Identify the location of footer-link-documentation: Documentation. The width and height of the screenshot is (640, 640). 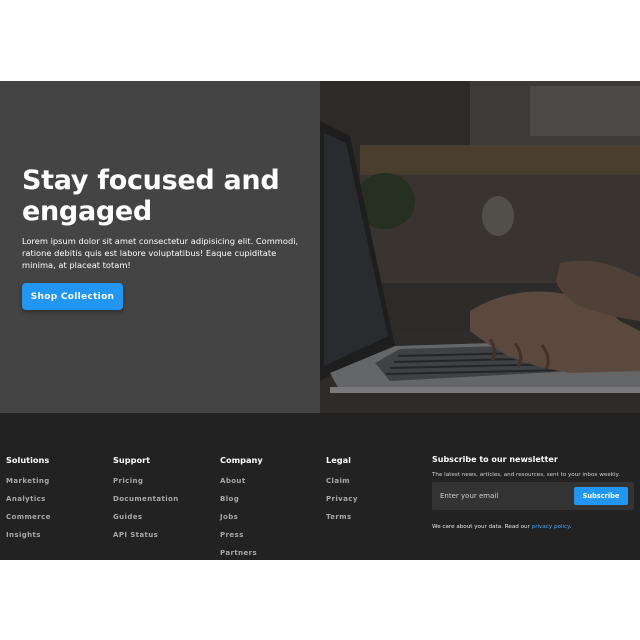
(146, 504).